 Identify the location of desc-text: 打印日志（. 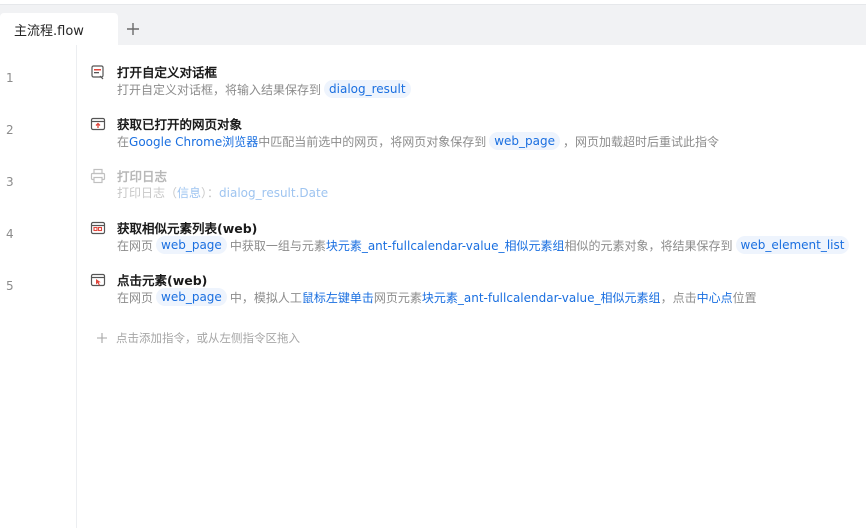
(147, 193).